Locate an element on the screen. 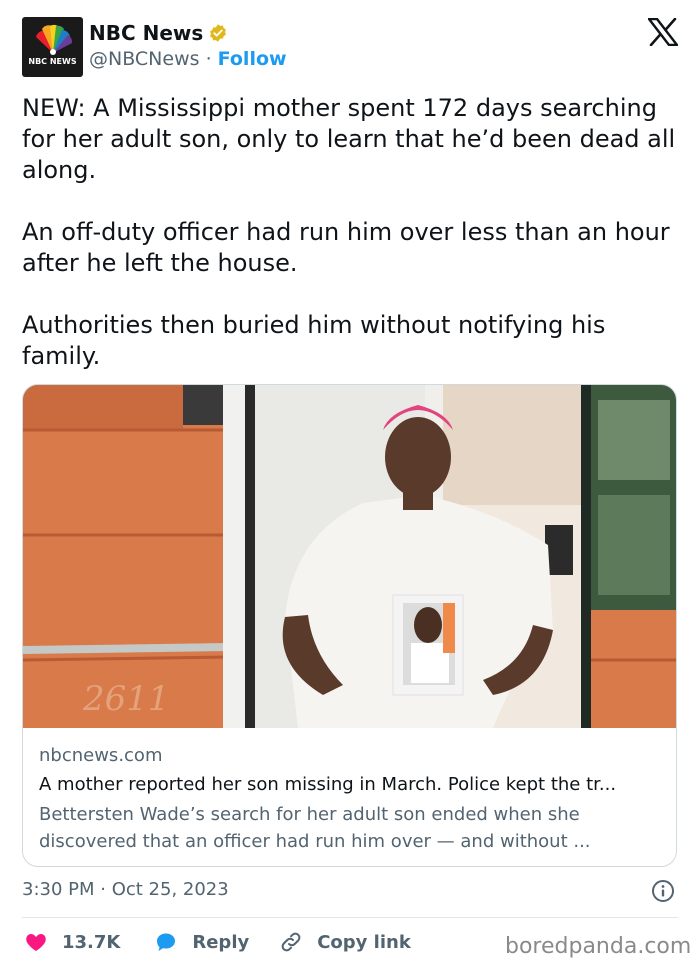 The image size is (700, 971). author-avatar: NBC NEWS is located at coordinates (52, 47).